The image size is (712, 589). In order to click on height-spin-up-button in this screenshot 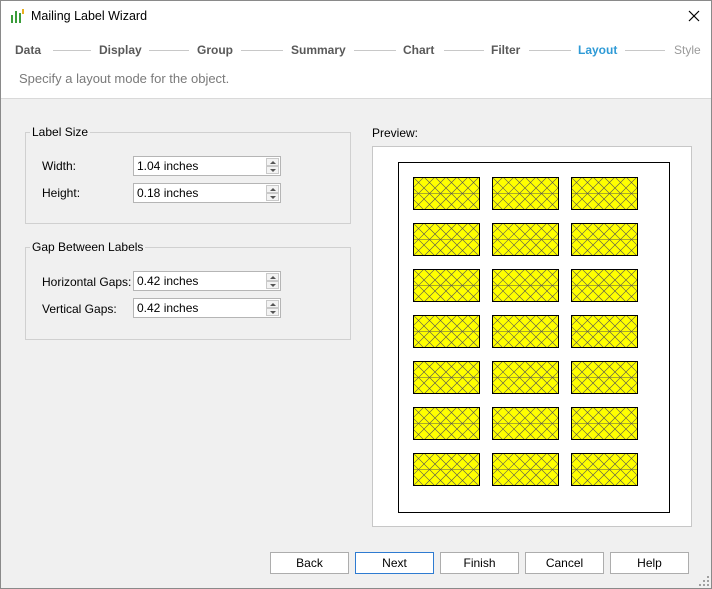, I will do `click(272, 189)`.